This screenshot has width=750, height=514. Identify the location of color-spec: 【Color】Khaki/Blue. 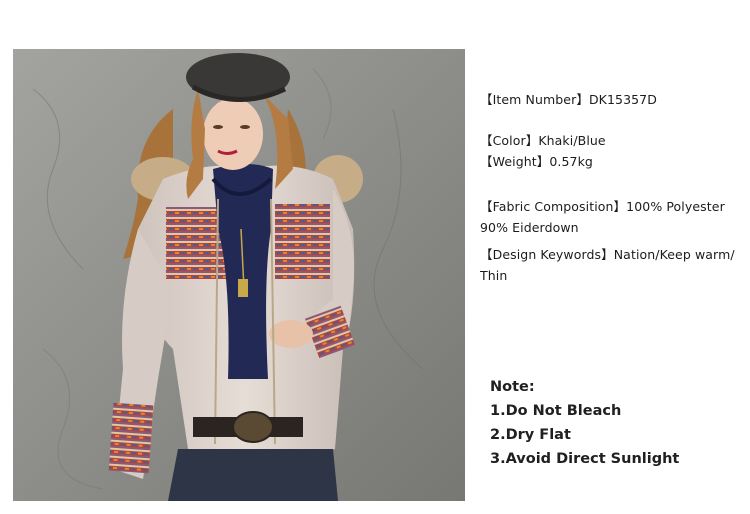
(543, 140).